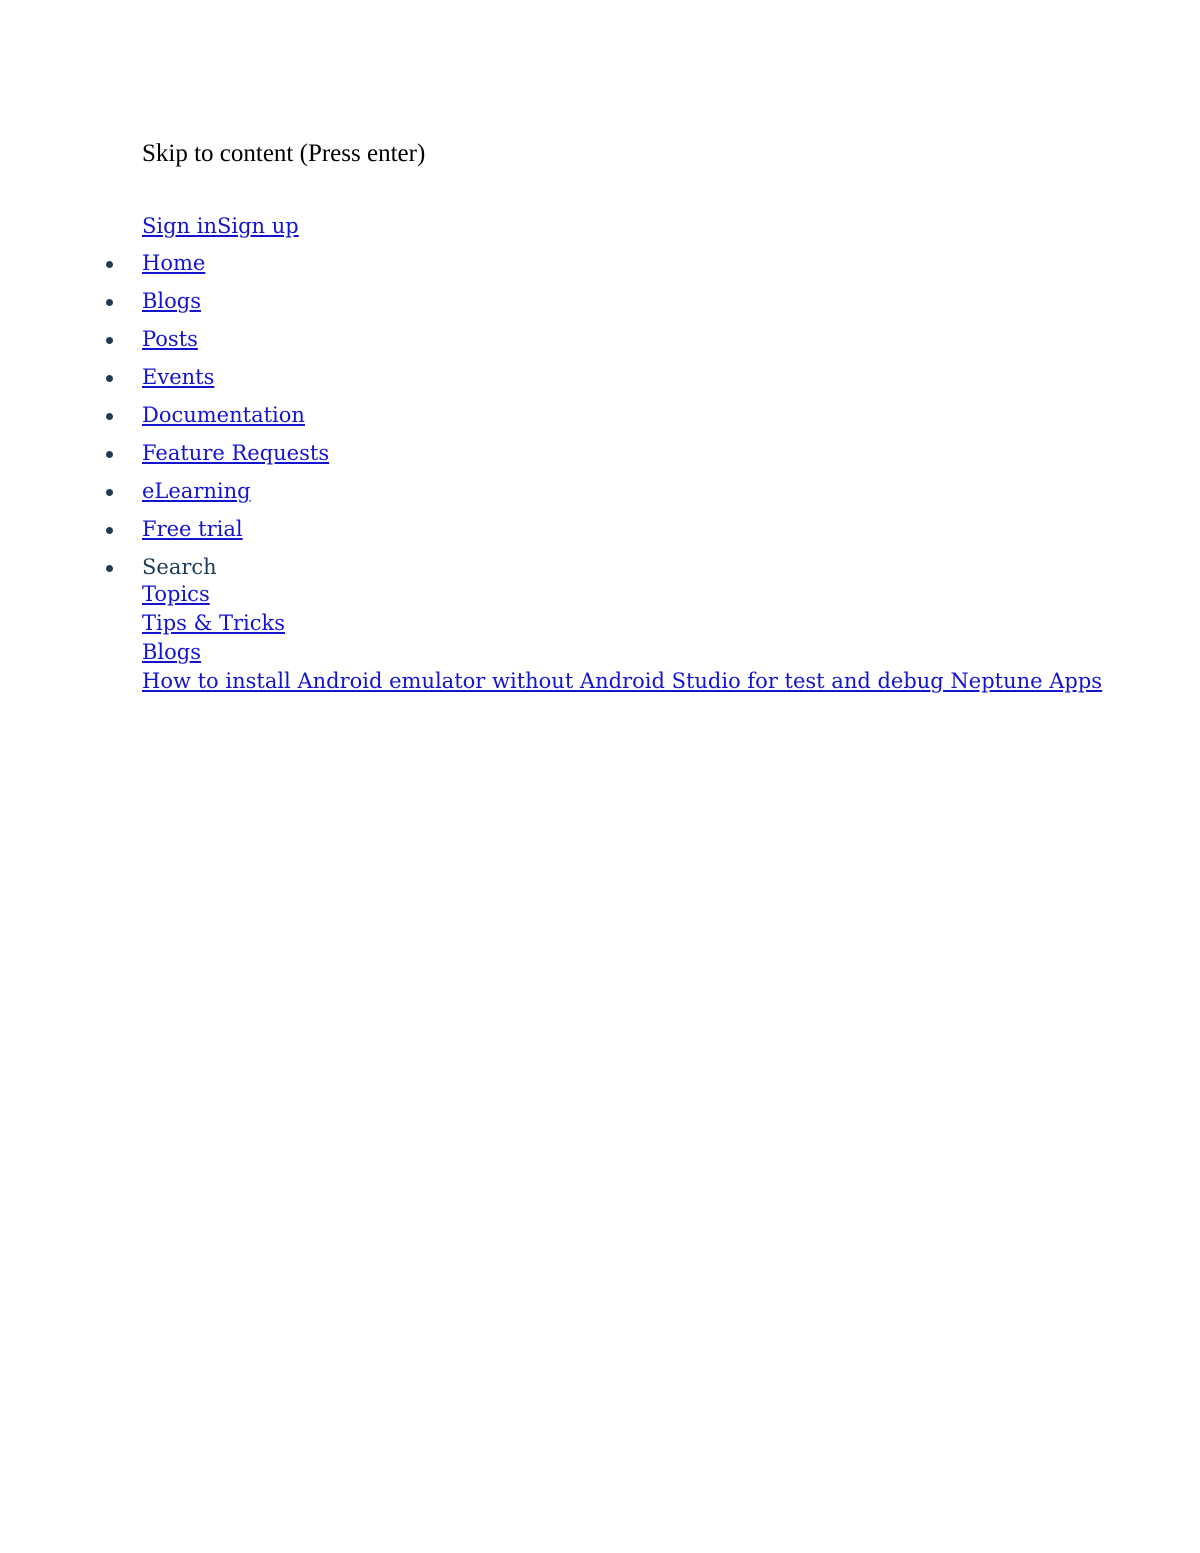 Image resolution: width=1200 pixels, height=1553 pixels. Describe the element at coordinates (179, 567) in the screenshot. I see `search-label: Search` at that location.